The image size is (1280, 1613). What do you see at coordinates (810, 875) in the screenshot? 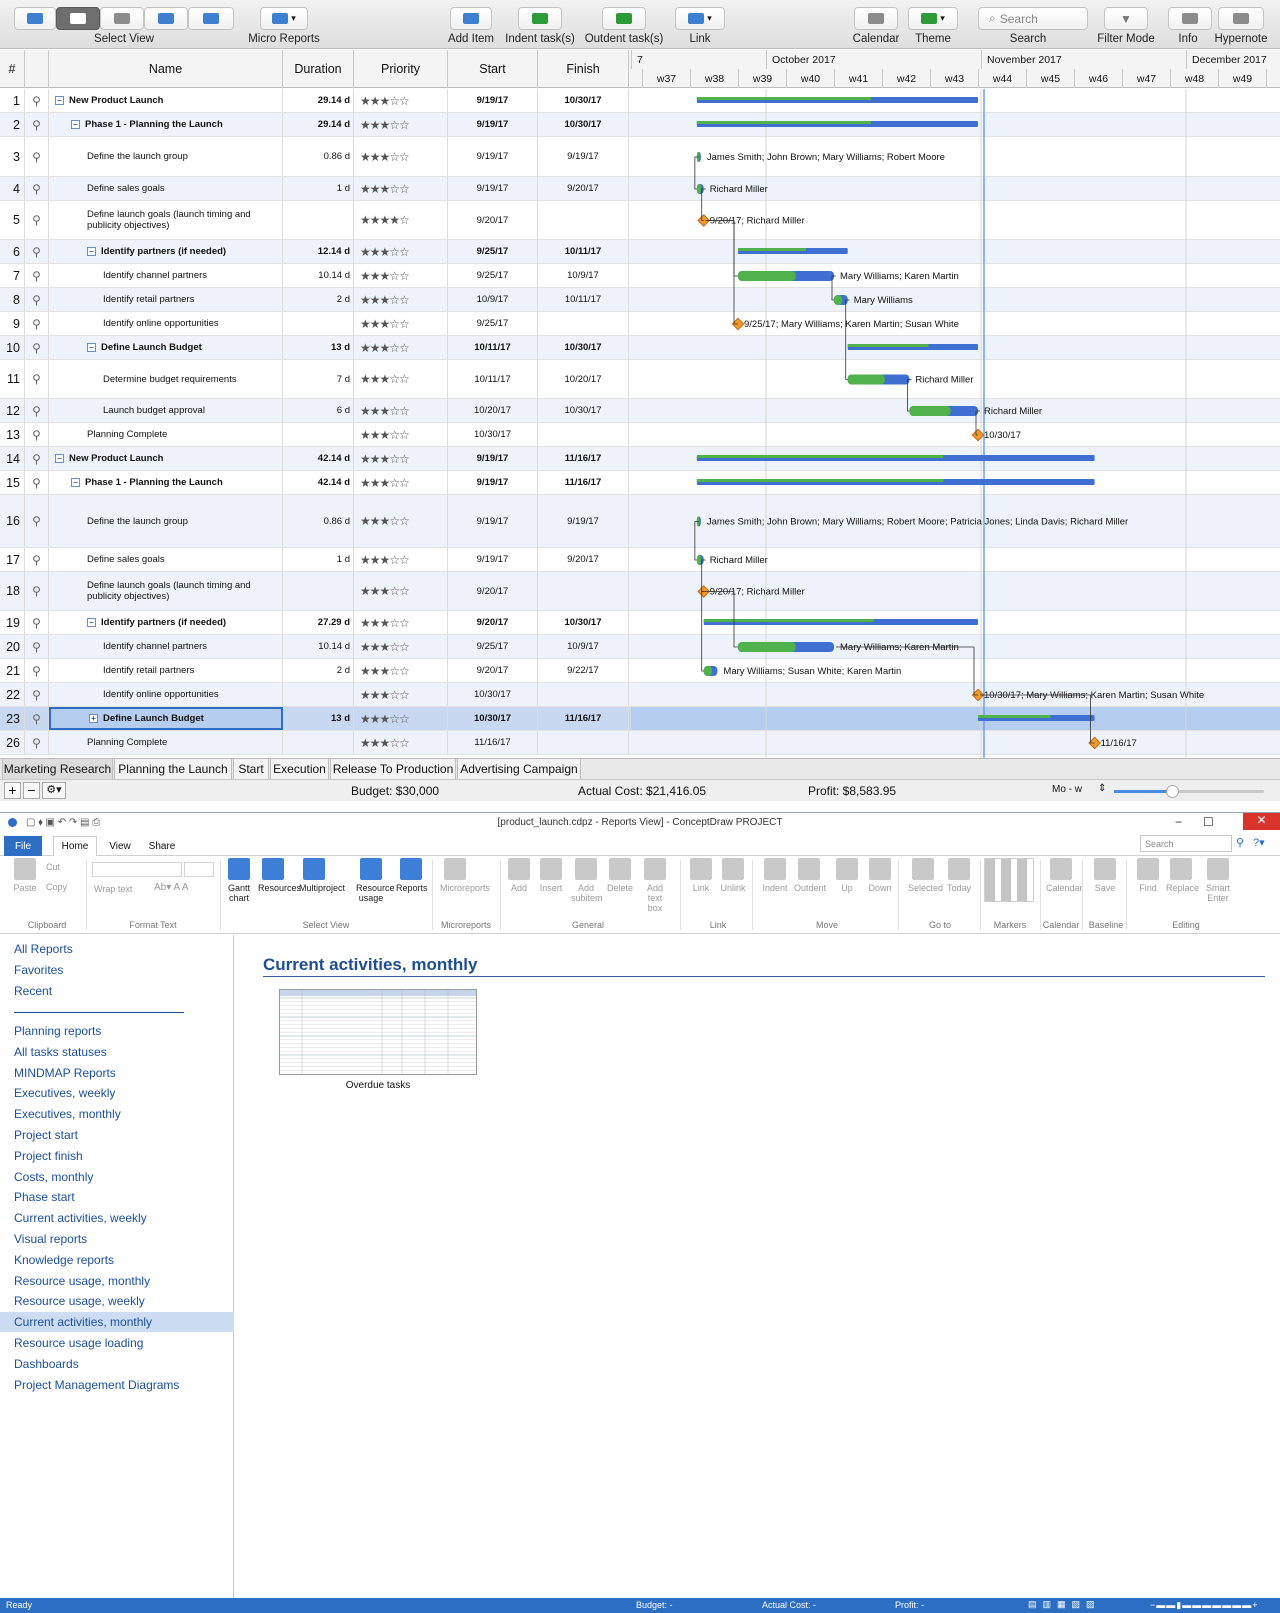
I see `outdent-button: Outdent` at bounding box center [810, 875].